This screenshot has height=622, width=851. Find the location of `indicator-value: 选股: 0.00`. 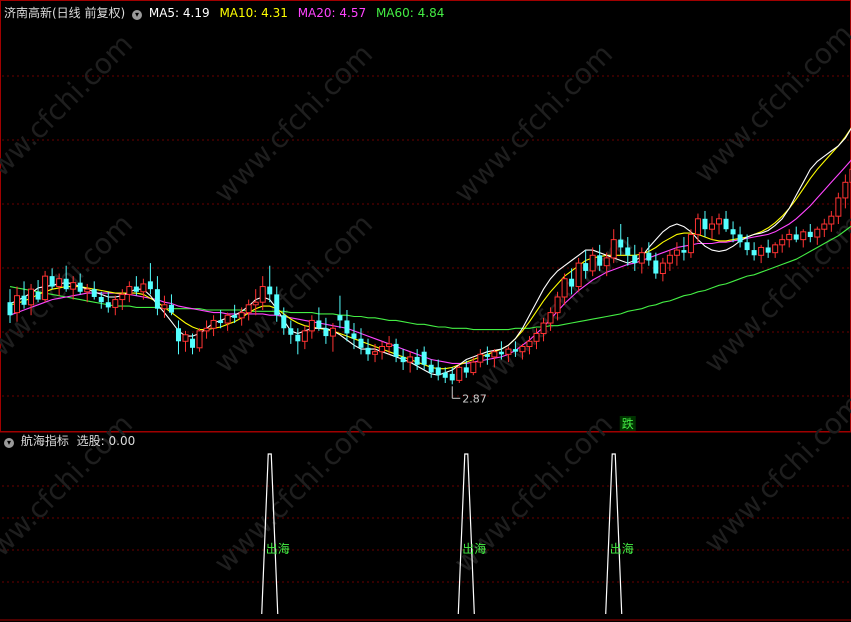

indicator-value: 选股: 0.00 is located at coordinates (106, 441).